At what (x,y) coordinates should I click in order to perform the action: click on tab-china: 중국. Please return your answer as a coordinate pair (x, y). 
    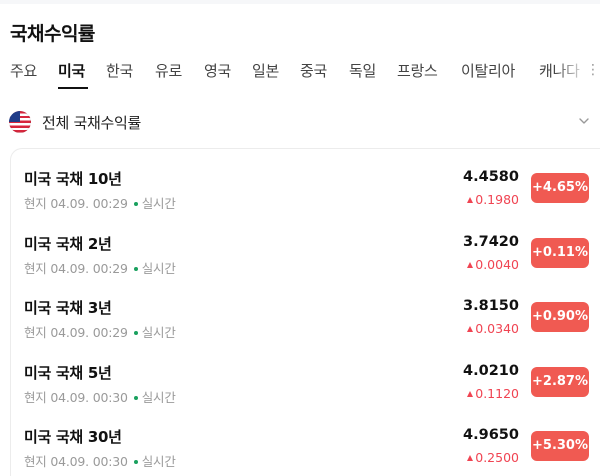
    Looking at the image, I should click on (313, 70).